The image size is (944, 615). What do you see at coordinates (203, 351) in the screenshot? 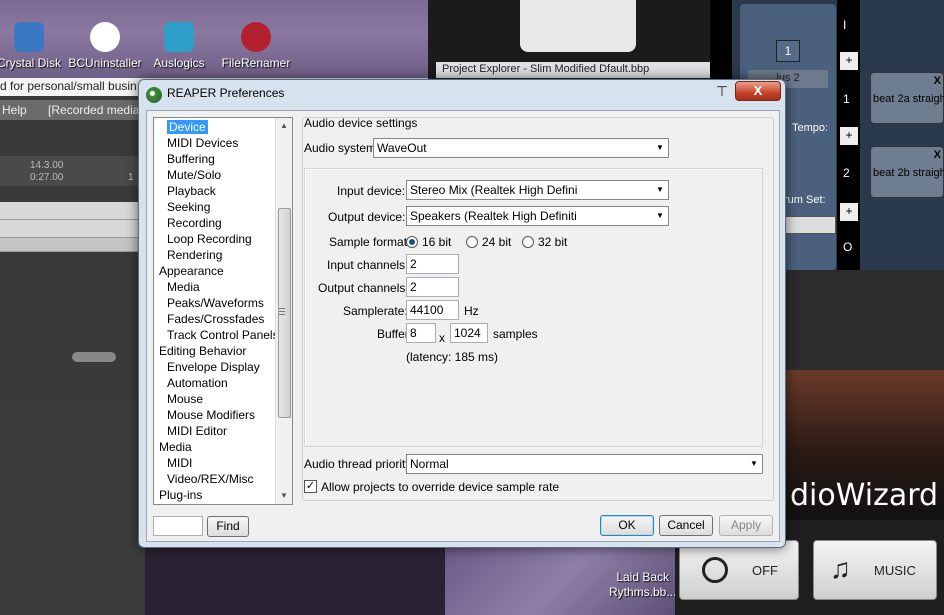
I see `tree-item-label: Editing Behavior` at bounding box center [203, 351].